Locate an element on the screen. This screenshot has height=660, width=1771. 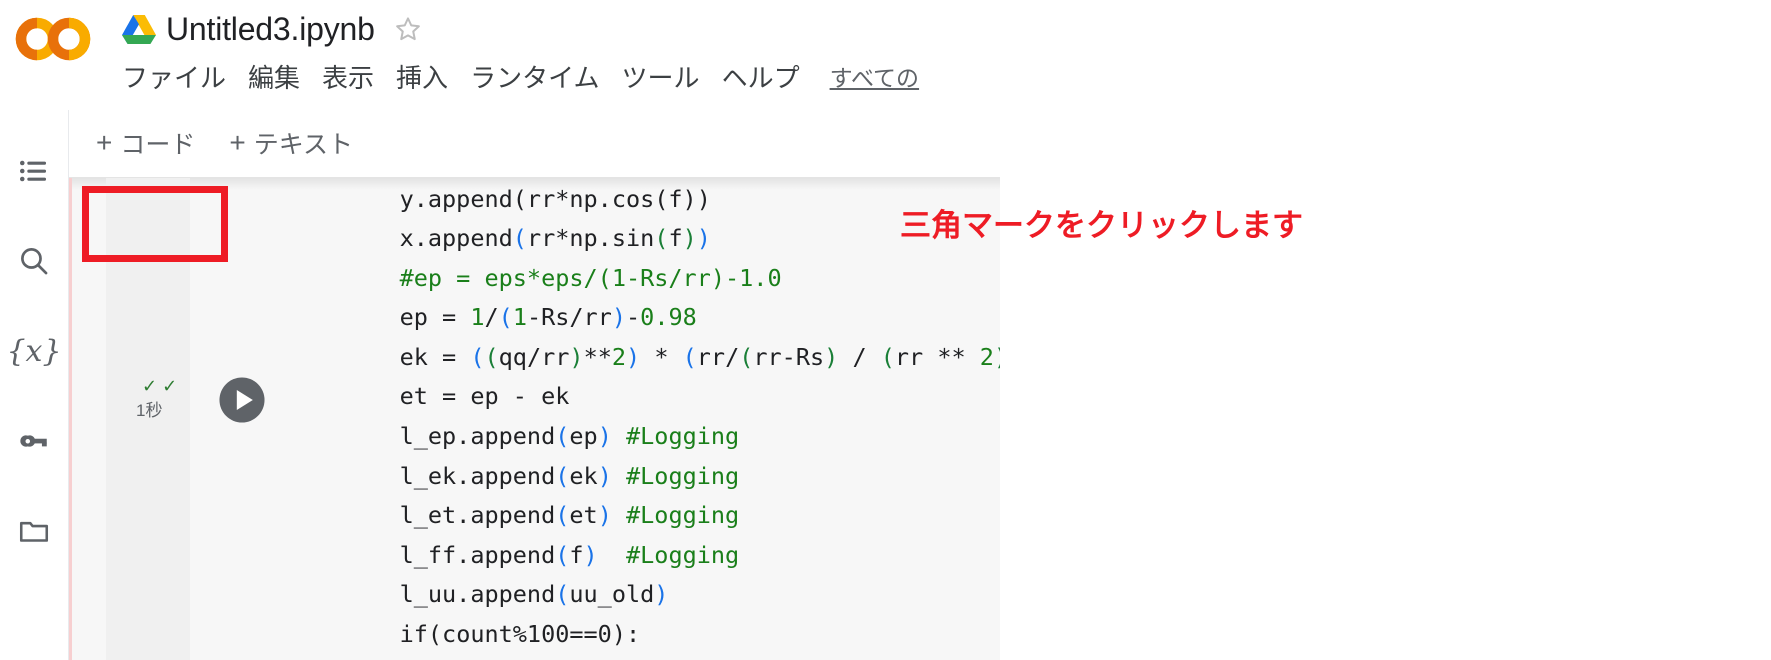
play-circle-icon is located at coordinates (242, 403).